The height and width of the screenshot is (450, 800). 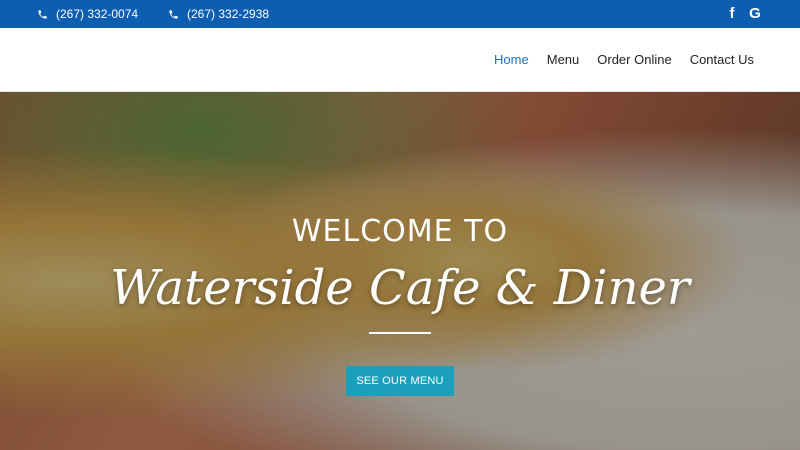 What do you see at coordinates (563, 59) in the screenshot?
I see `nav-menu: Menu` at bounding box center [563, 59].